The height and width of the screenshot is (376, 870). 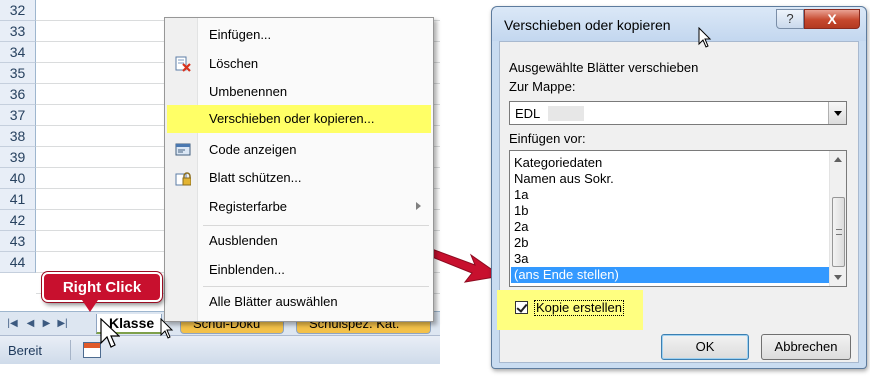 I want to click on menu-item-view-code: Code anzeigen, so click(x=299, y=150).